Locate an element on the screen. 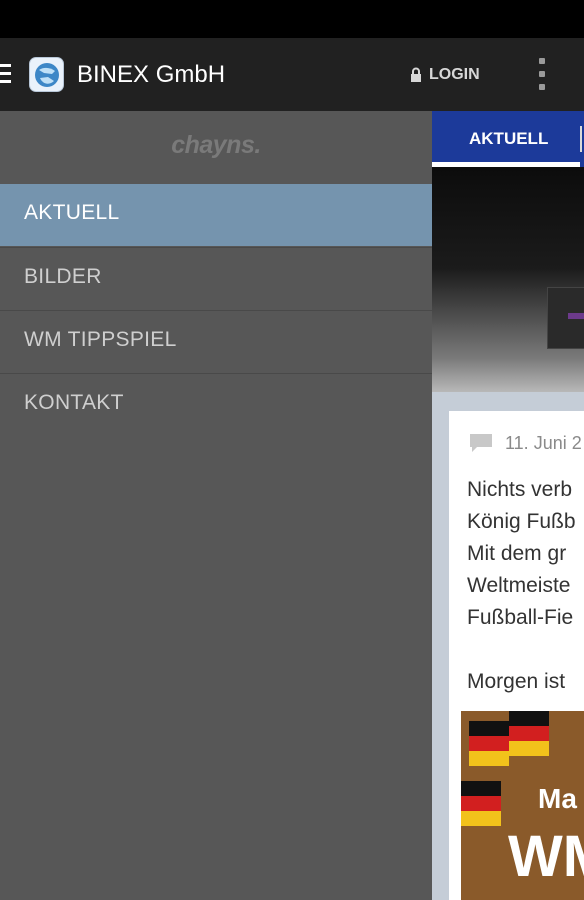 Image resolution: width=584 pixels, height=900 pixels. sidebar-item-wm-tippspiel: WM TIPPSPIEL is located at coordinates (216, 341).